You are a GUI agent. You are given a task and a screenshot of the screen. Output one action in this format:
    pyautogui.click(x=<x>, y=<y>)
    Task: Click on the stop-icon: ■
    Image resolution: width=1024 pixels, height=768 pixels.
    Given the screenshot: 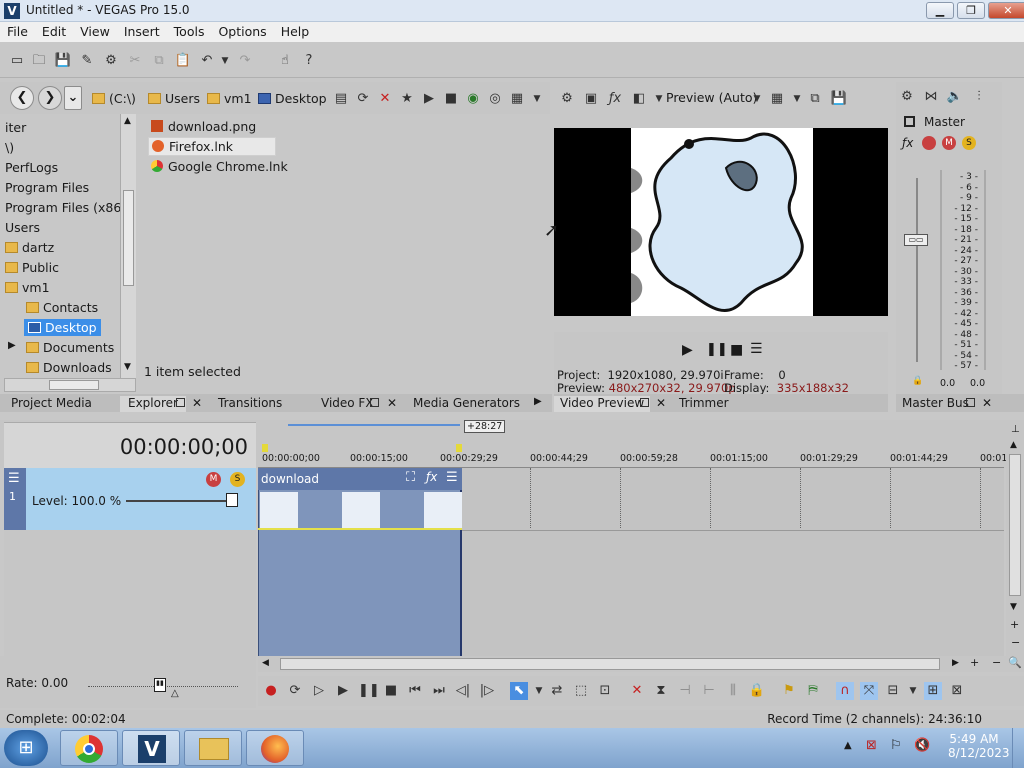 What is the action you would take?
    pyautogui.click(x=391, y=691)
    